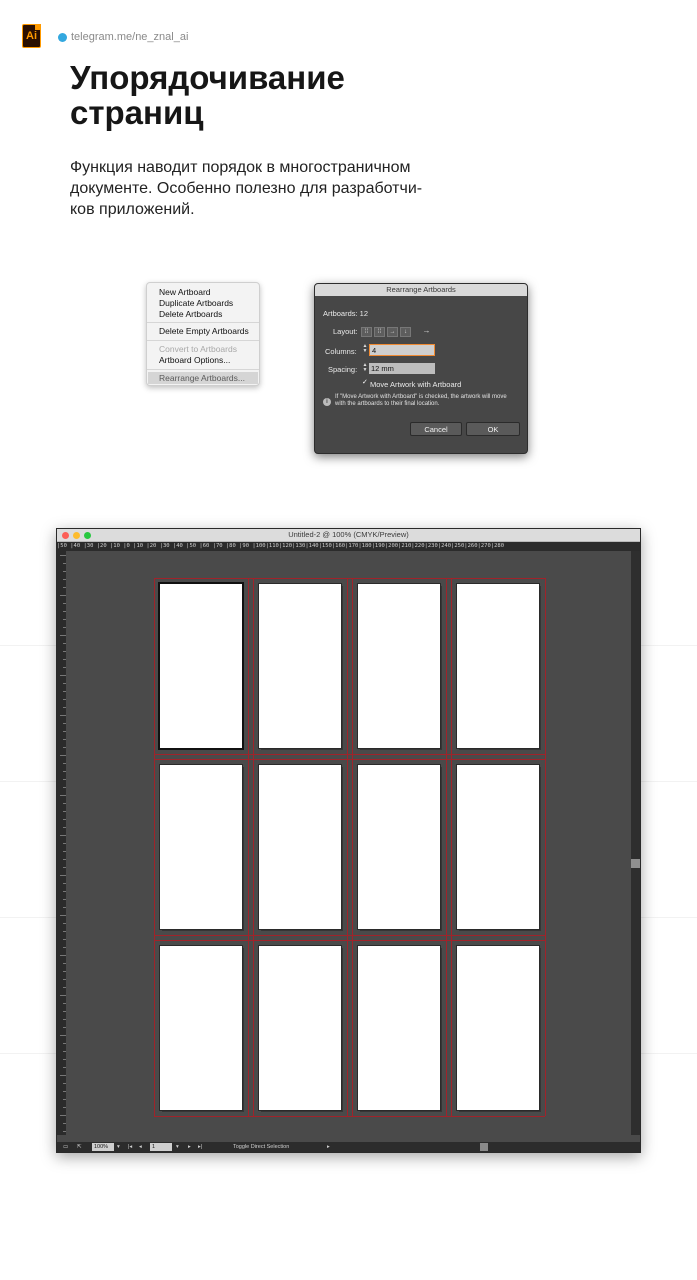  I want to click on close-window-button, so click(65, 535).